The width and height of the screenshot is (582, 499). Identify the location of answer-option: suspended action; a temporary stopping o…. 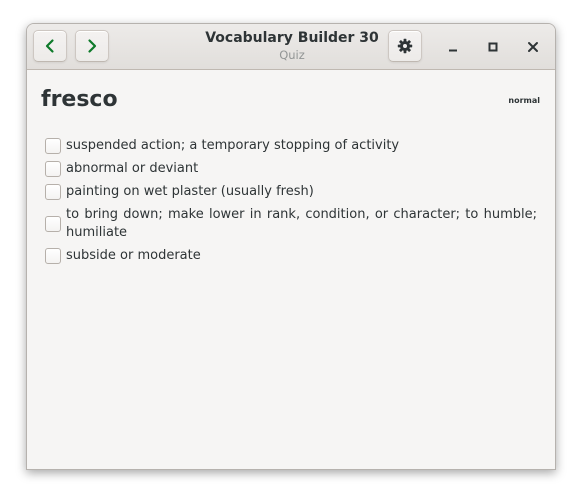
(291, 146).